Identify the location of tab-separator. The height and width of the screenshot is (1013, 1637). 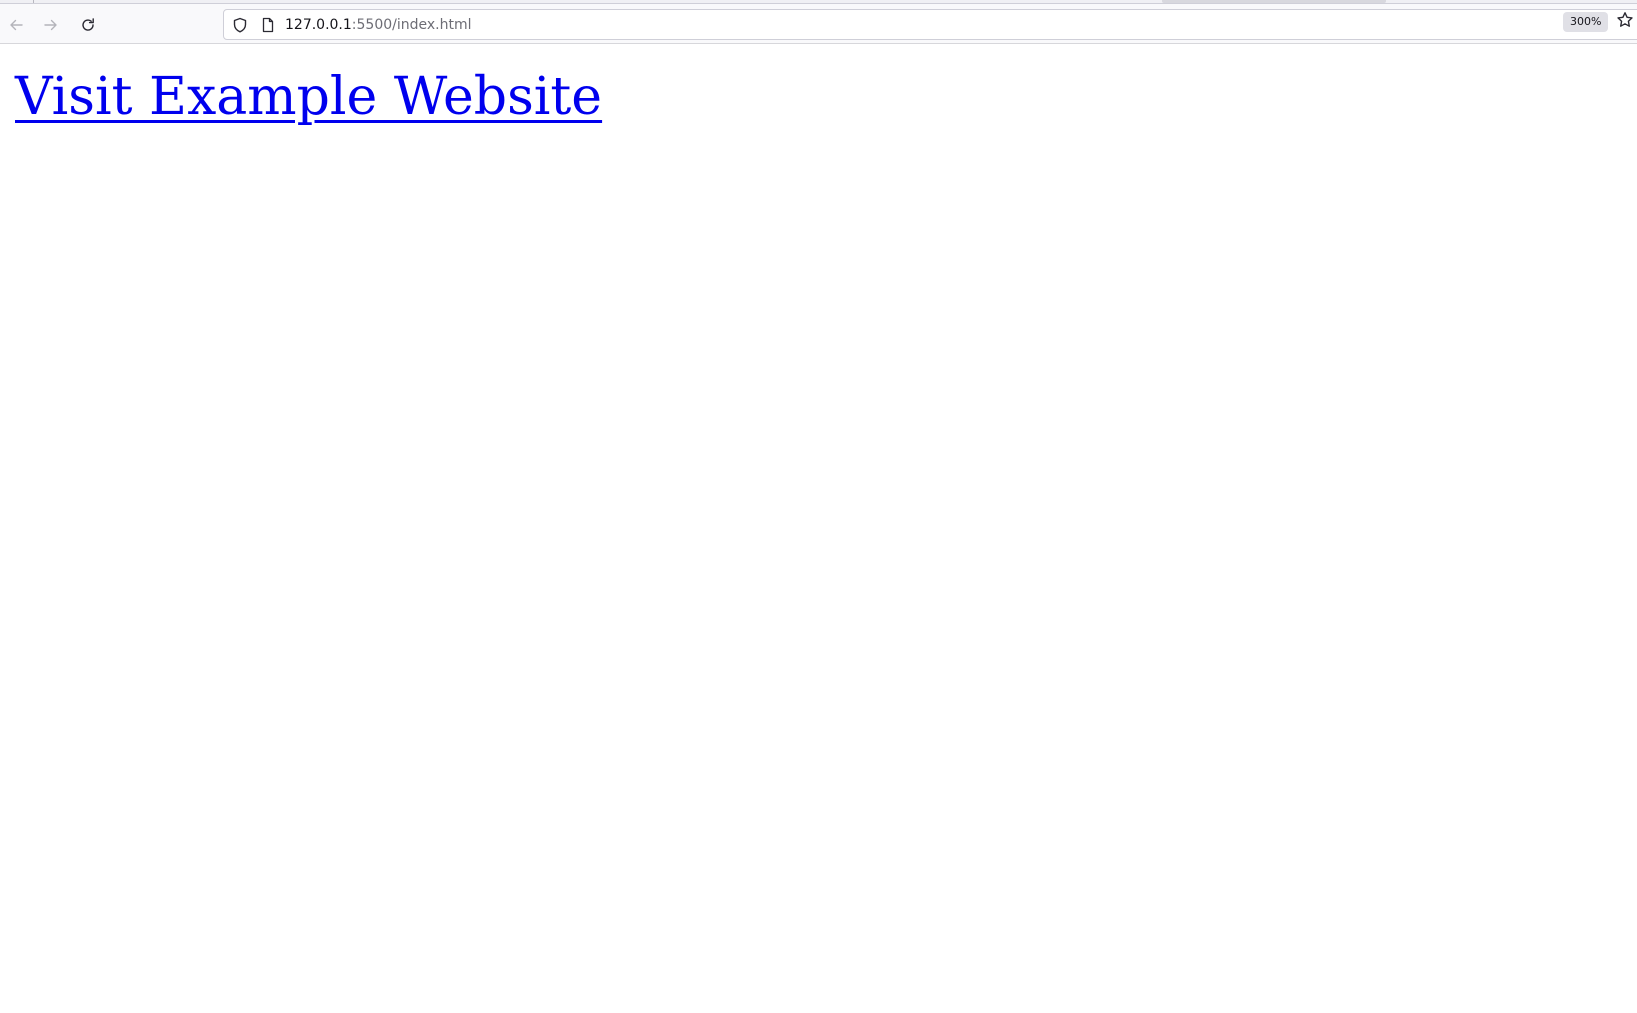
(17, 1).